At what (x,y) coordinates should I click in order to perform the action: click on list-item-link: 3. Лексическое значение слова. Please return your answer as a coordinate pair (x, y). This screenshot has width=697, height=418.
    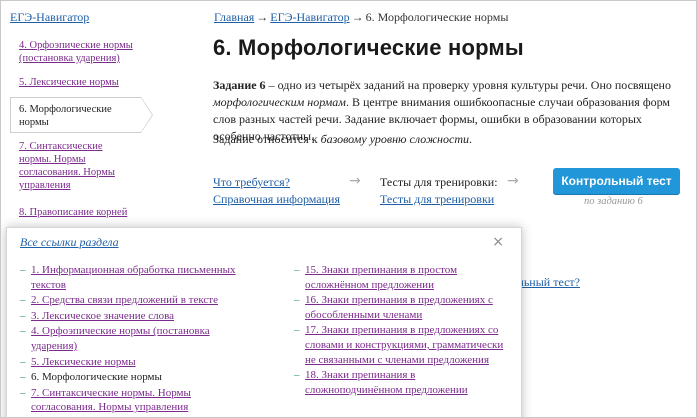
    Looking at the image, I should click on (102, 316).